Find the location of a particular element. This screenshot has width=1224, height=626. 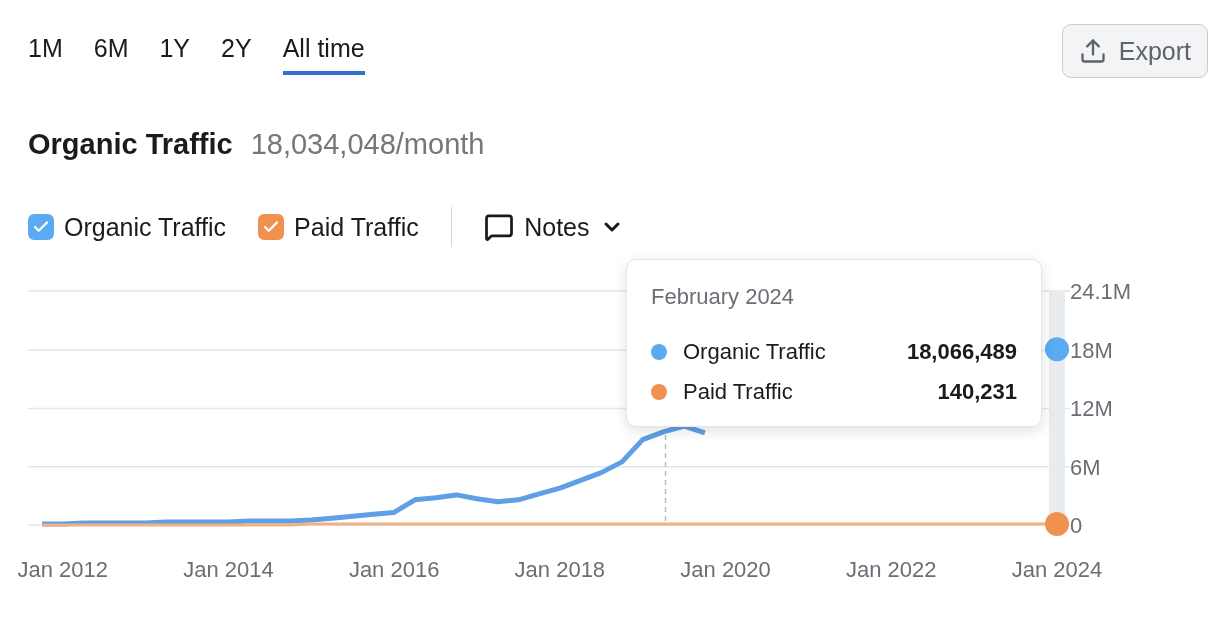

x-axis-label: Jan 2024 is located at coordinates (1057, 569).